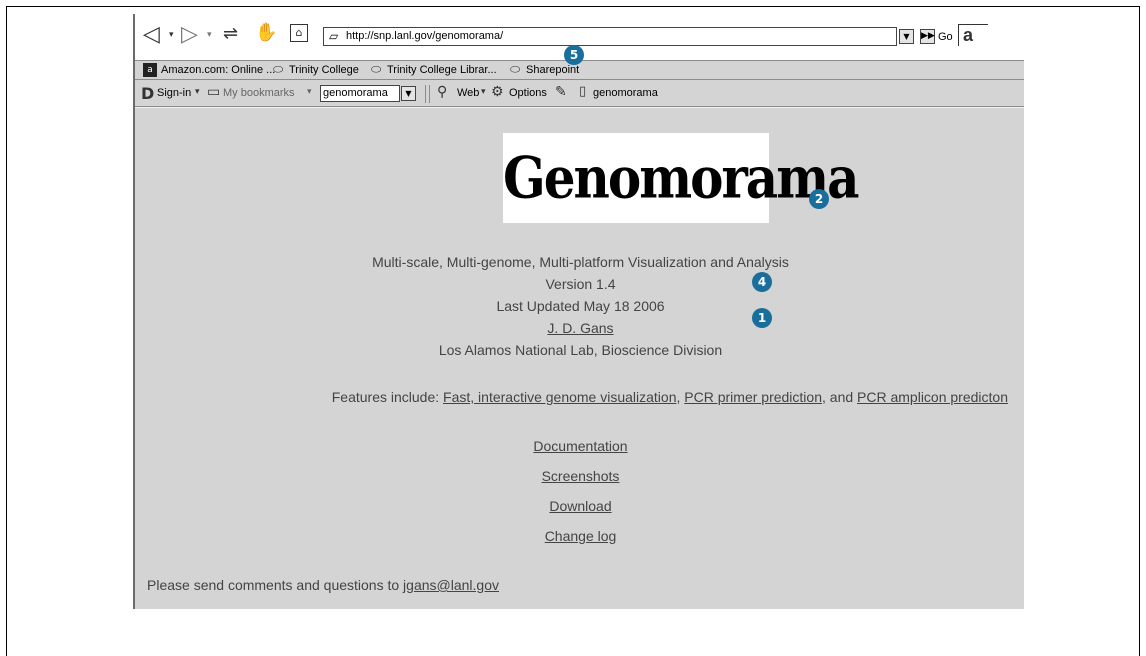 The width and height of the screenshot is (1146, 656). Describe the element at coordinates (762, 282) in the screenshot. I see `callout-badge-4: 4` at that location.